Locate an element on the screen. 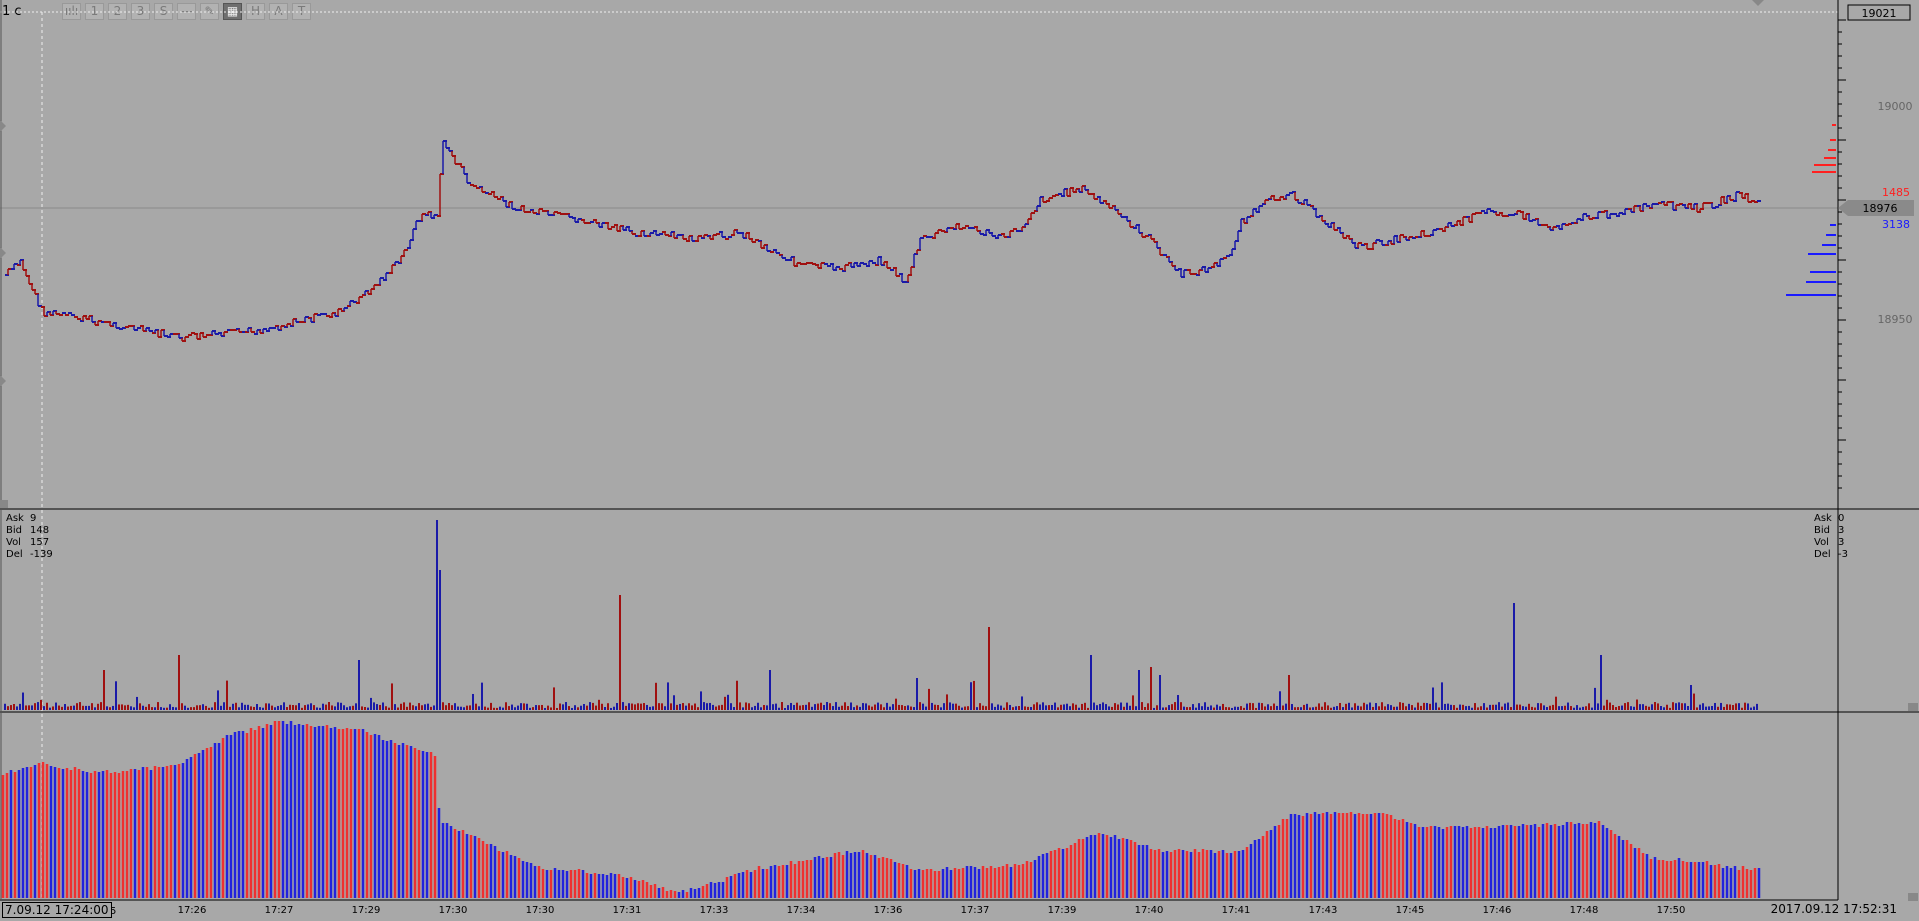  time-label: 17:48 is located at coordinates (1584, 910).